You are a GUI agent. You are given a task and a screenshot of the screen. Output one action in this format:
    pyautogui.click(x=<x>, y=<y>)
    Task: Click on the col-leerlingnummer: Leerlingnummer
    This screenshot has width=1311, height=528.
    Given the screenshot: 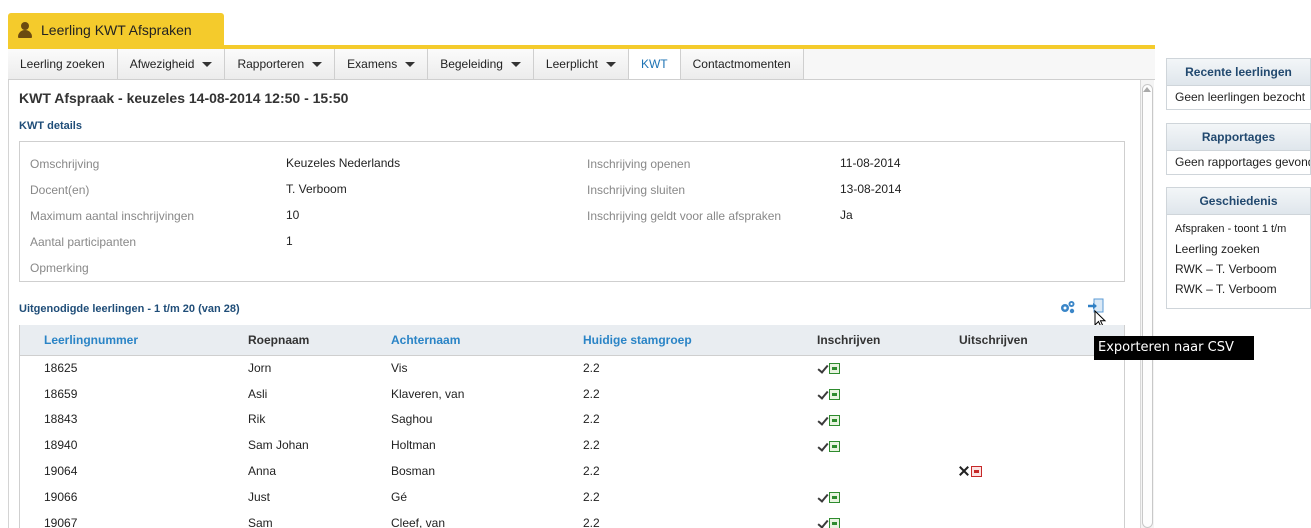 What is the action you would take?
    pyautogui.click(x=134, y=340)
    